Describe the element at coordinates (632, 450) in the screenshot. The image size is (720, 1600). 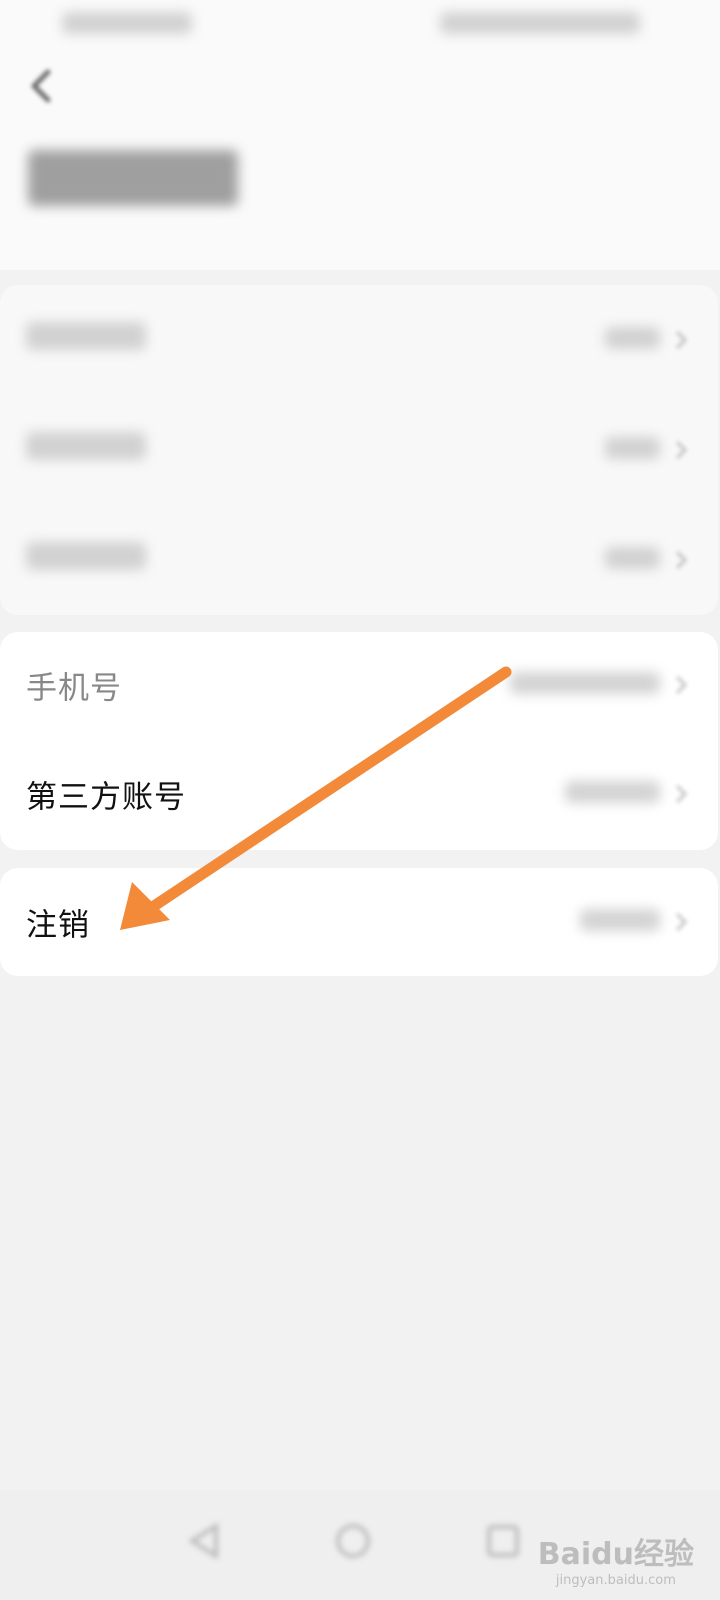
I see `security-row-2-value` at that location.